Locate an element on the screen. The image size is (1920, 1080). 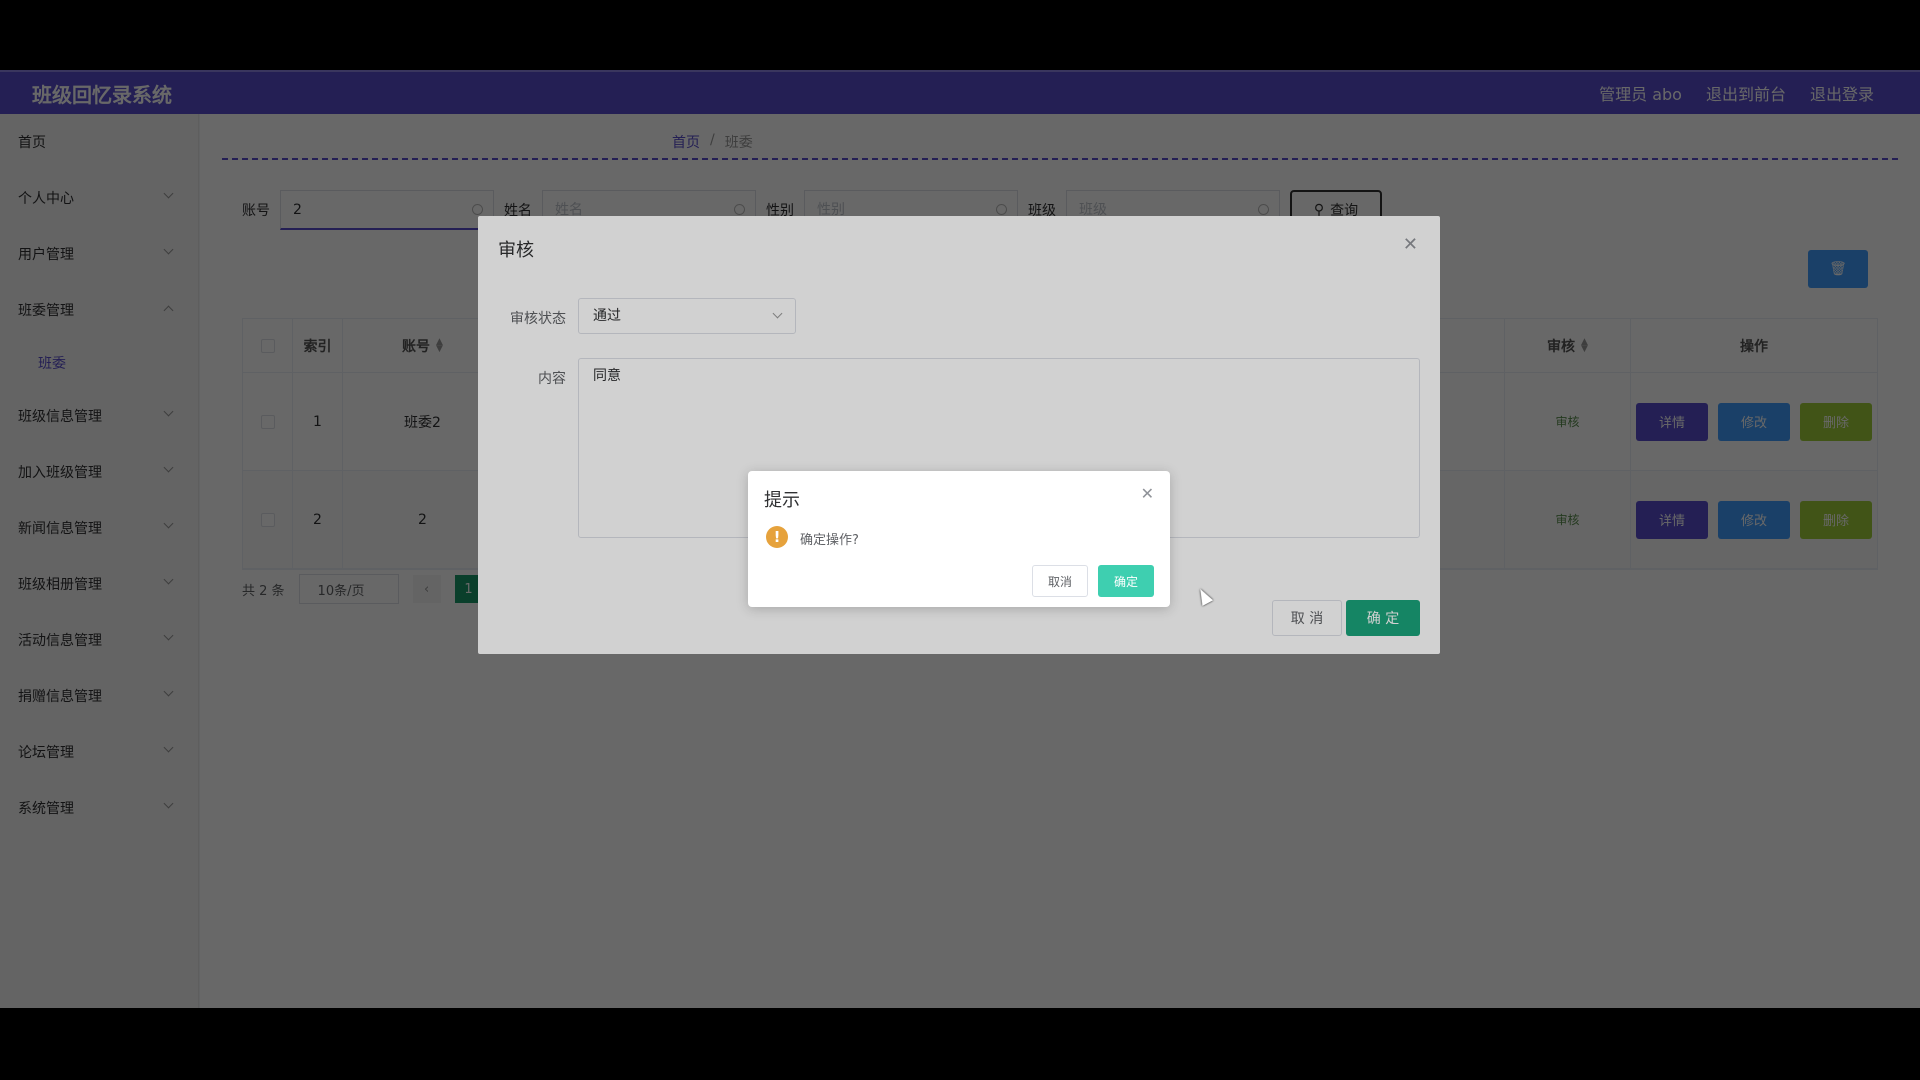
msgbox-message: 确定操作? is located at coordinates (829, 540).